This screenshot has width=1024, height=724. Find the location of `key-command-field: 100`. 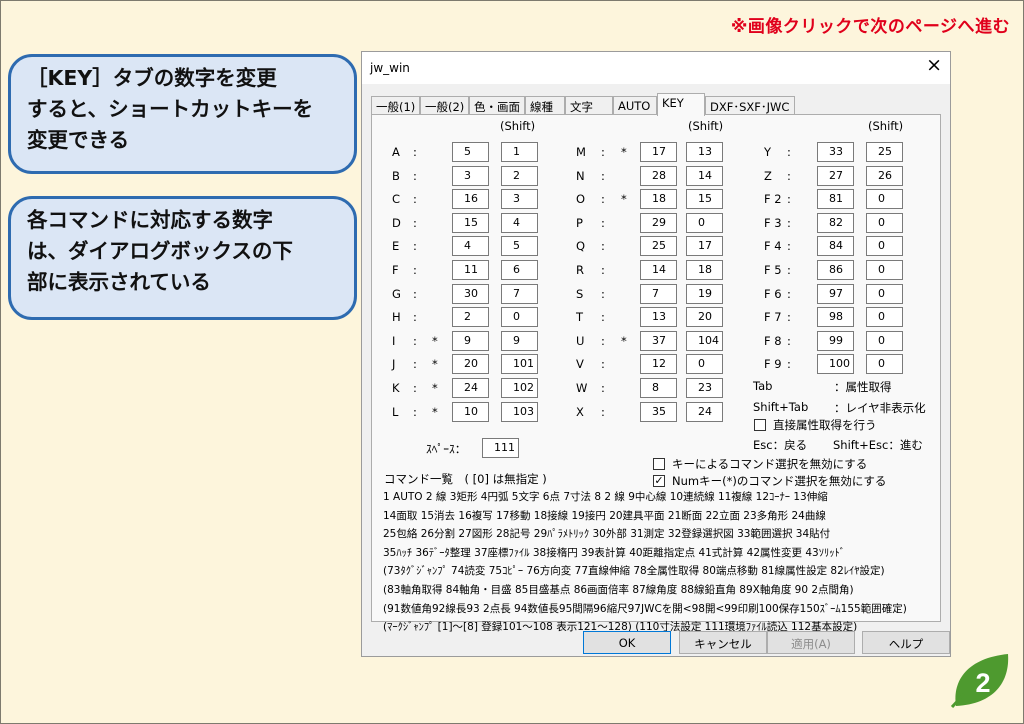

key-command-field: 100 is located at coordinates (835, 364).